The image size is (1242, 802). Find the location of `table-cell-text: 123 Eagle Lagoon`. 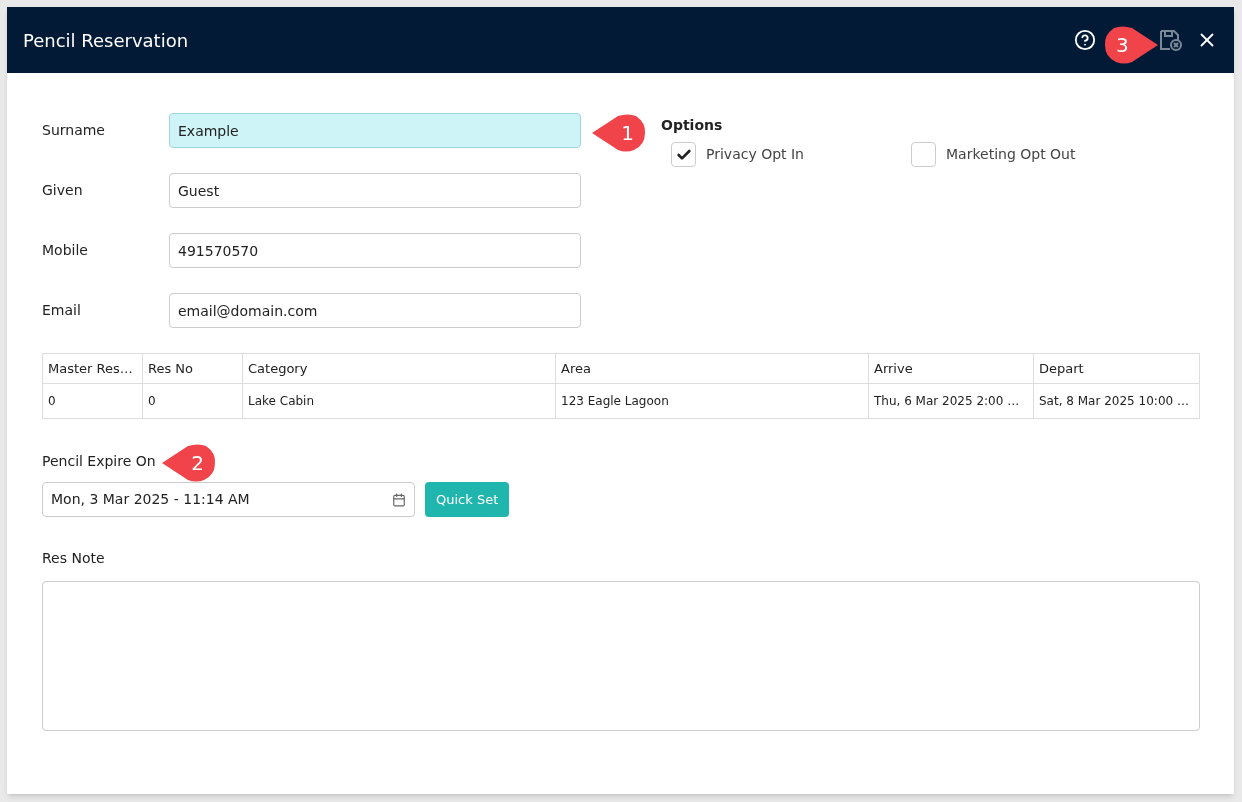

table-cell-text: 123 Eagle Lagoon is located at coordinates (615, 401).